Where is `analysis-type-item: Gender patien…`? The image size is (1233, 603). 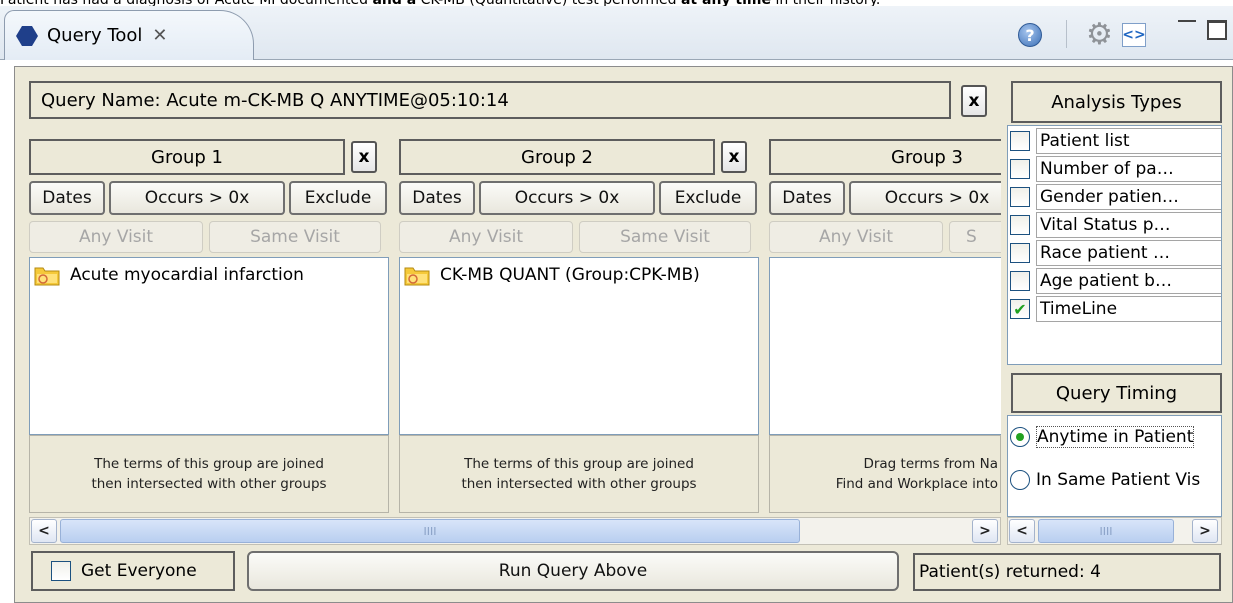
analysis-type-item: Gender patien… is located at coordinates (1115, 197).